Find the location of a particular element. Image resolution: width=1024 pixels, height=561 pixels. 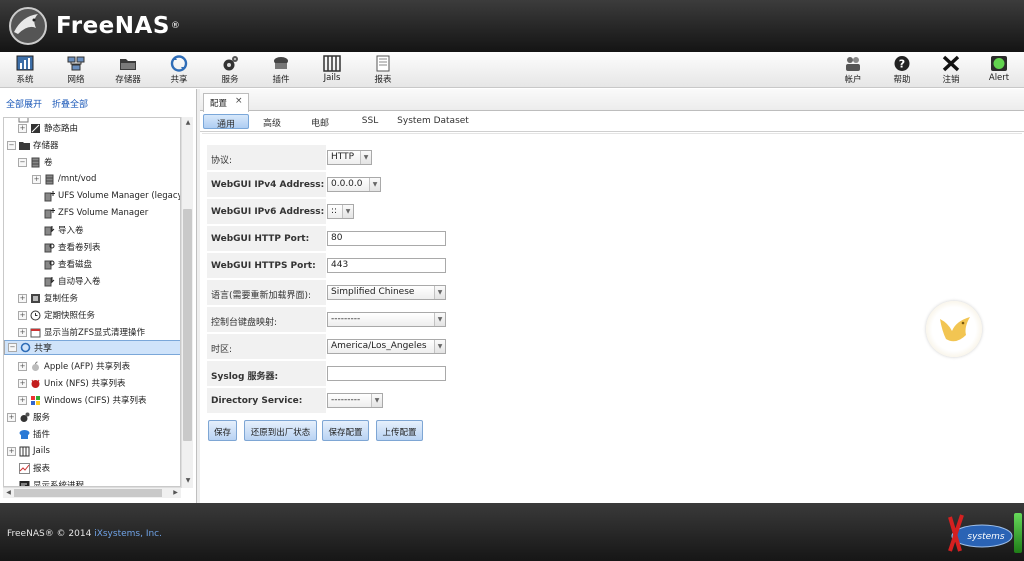

tree-vertical-scrollbar: ▲ ▼ is located at coordinates (187, 302).